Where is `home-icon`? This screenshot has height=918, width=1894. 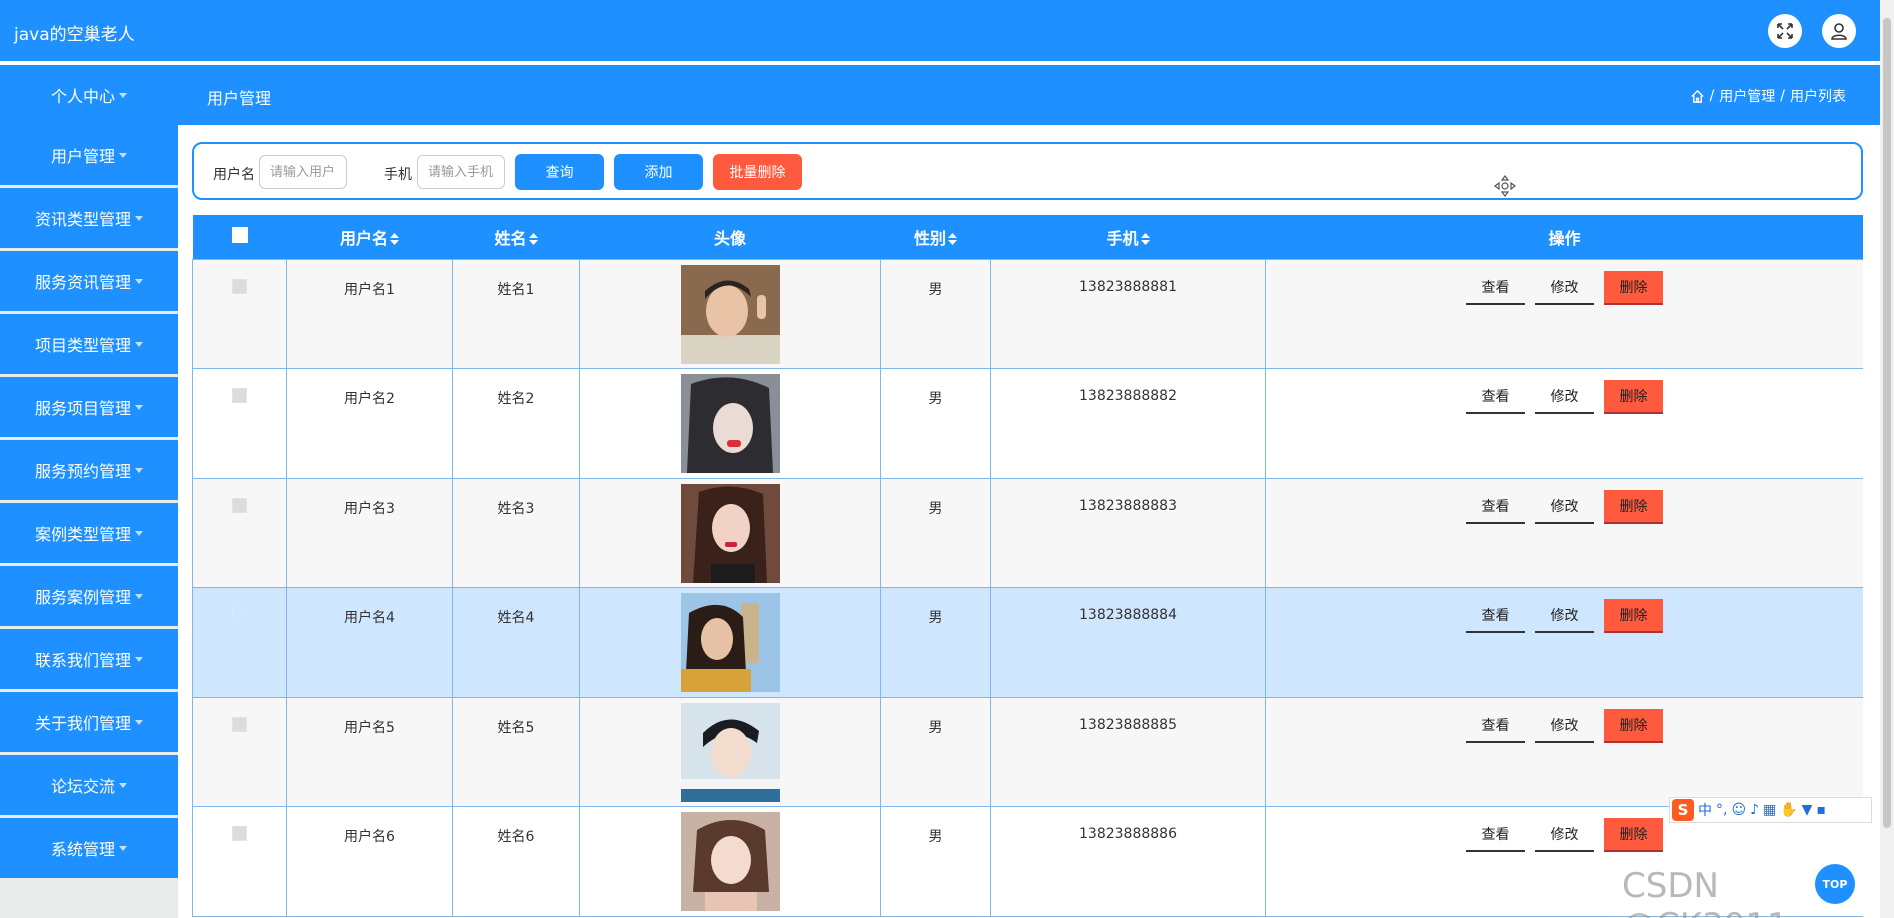 home-icon is located at coordinates (1697, 96).